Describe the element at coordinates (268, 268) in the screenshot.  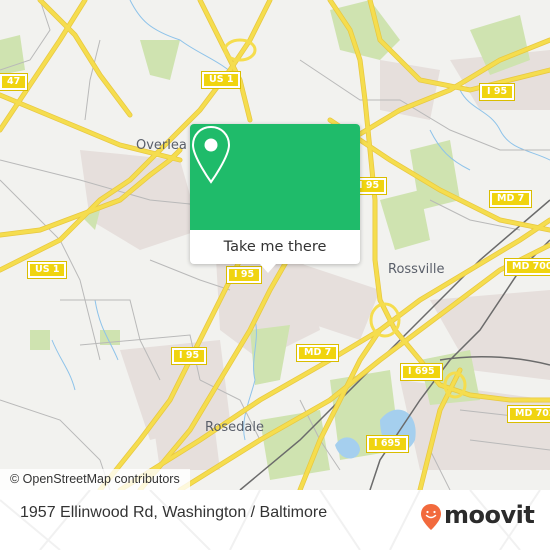
I see `popup-pointer` at that location.